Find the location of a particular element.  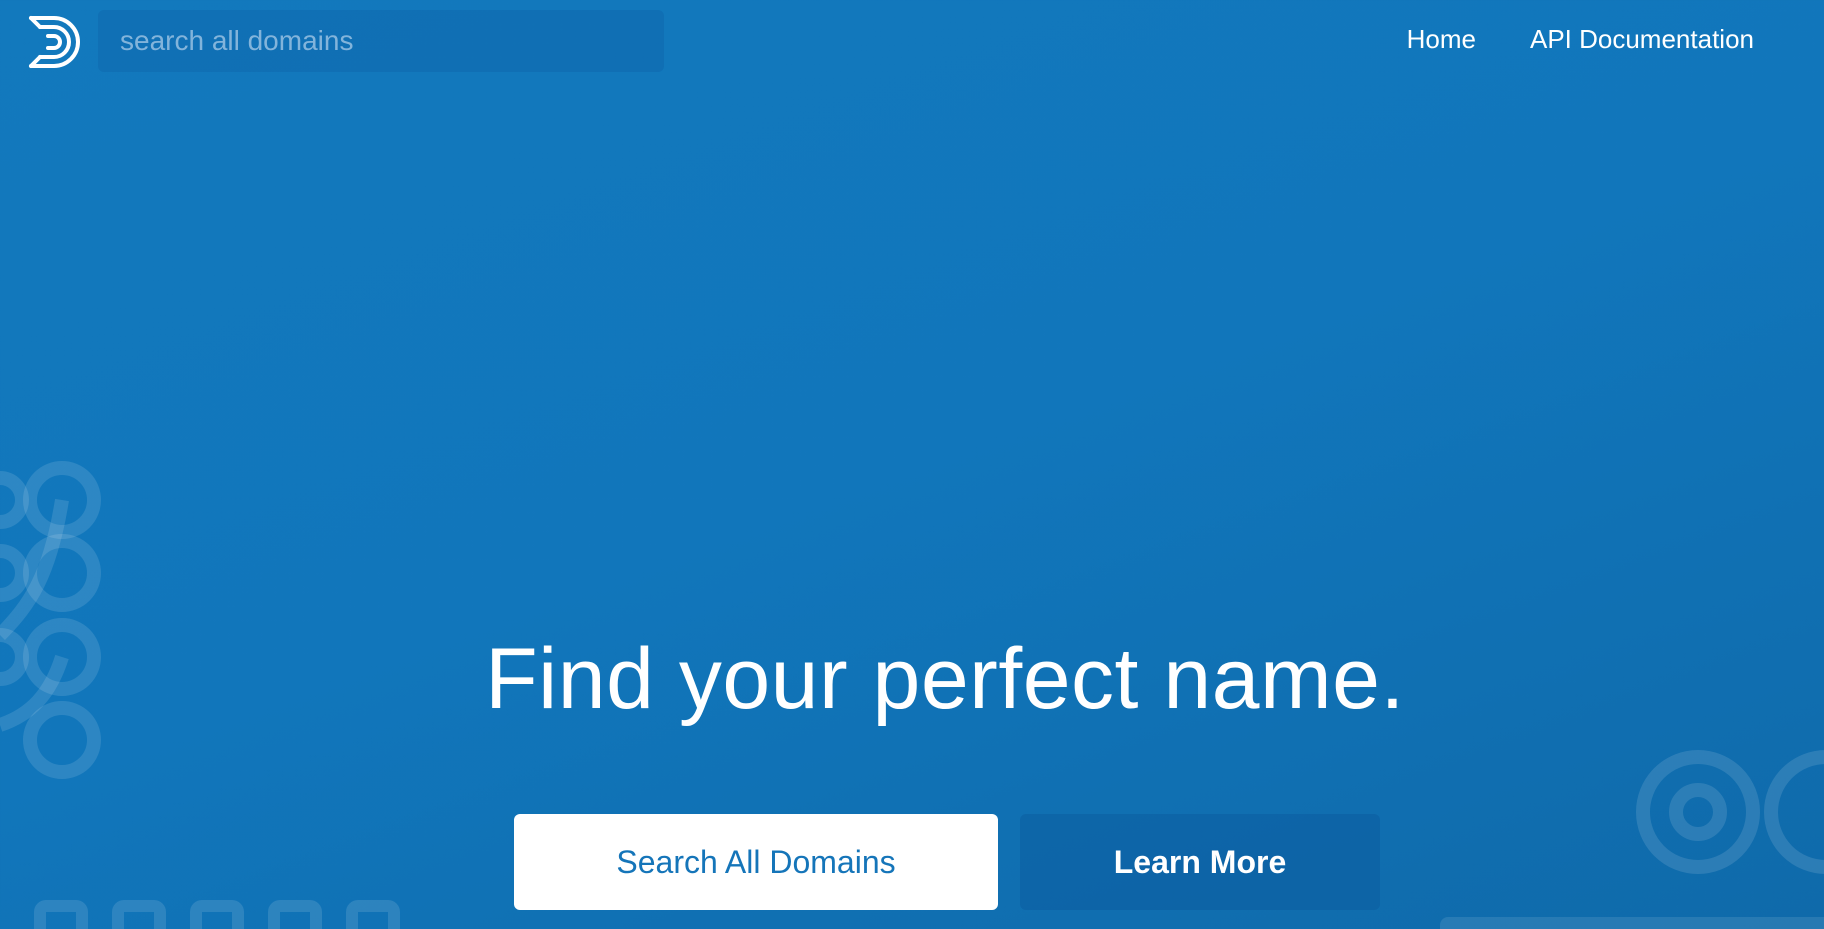

decorative-circuit-pattern is located at coordinates (50, 620).